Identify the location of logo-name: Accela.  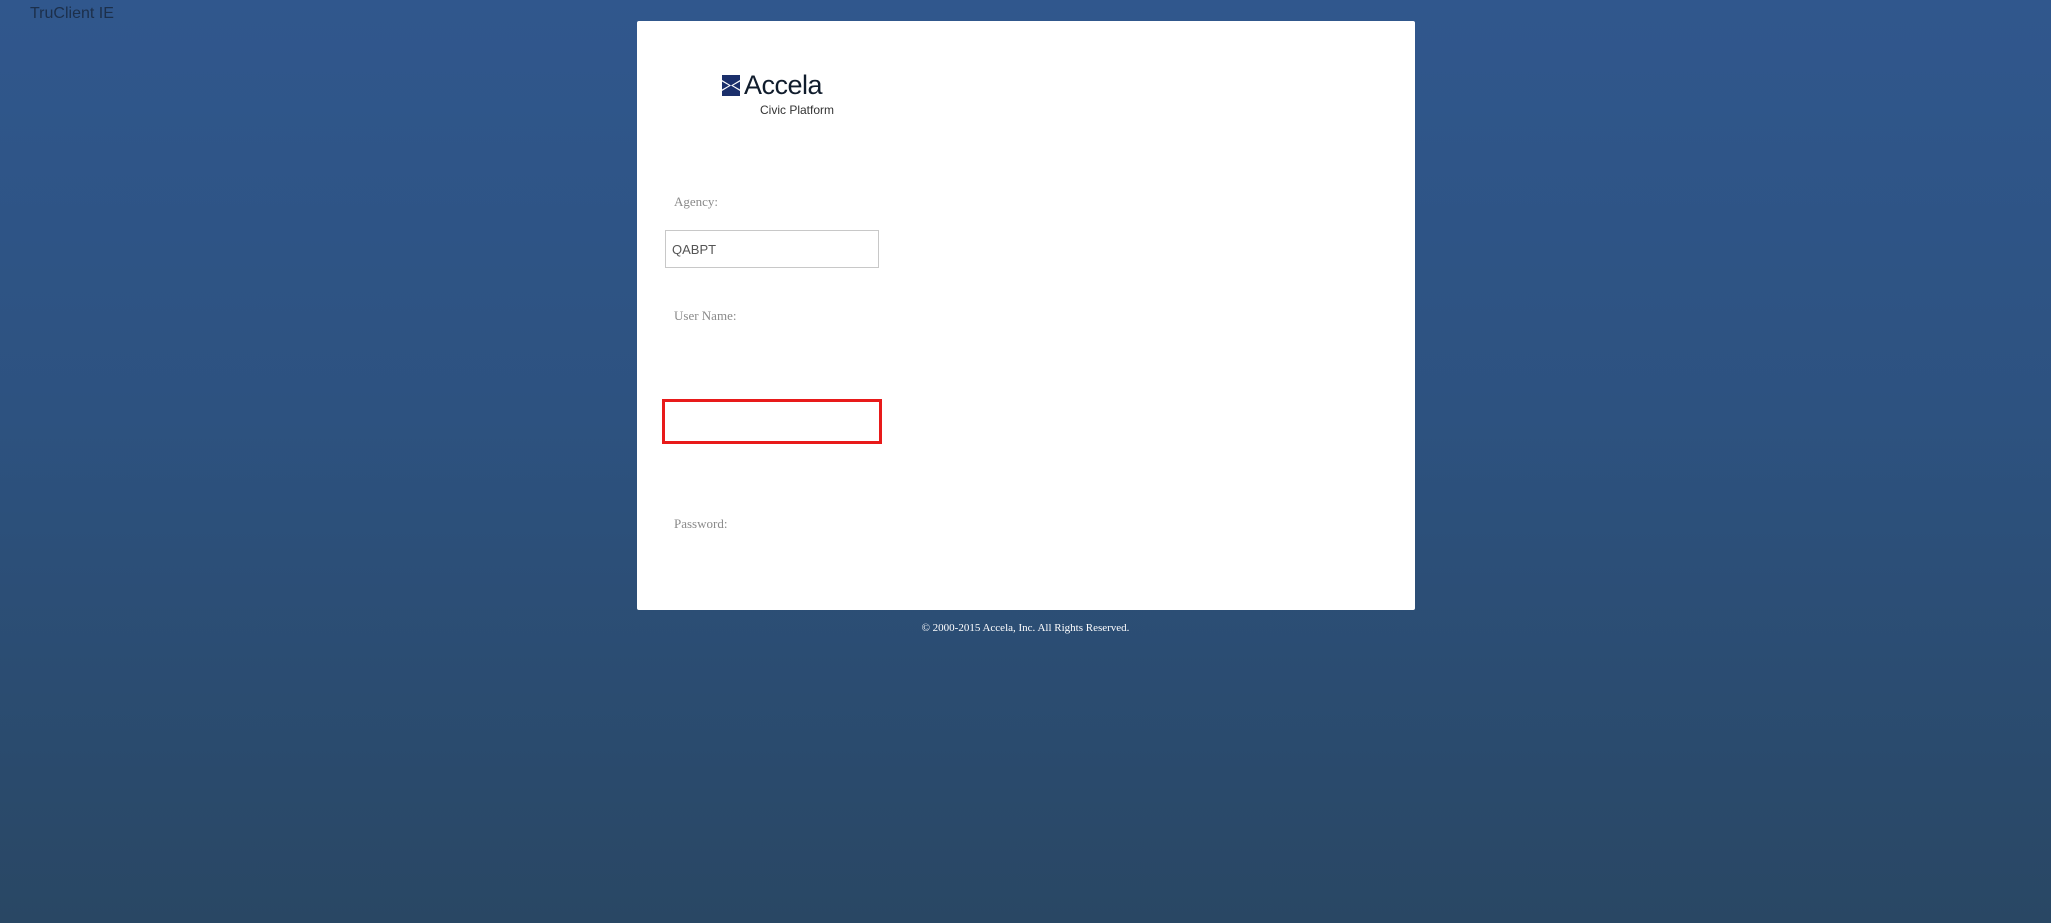
(783, 85).